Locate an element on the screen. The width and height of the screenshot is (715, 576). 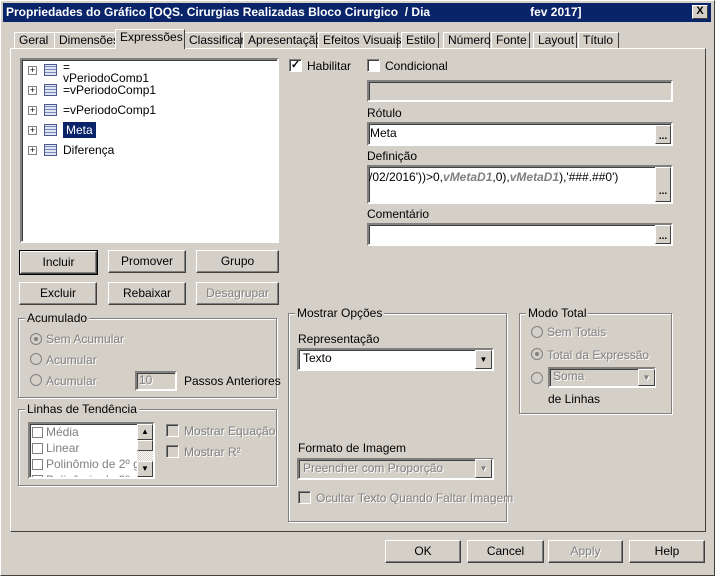
tab-3: Classificar is located at coordinates (214, 40).